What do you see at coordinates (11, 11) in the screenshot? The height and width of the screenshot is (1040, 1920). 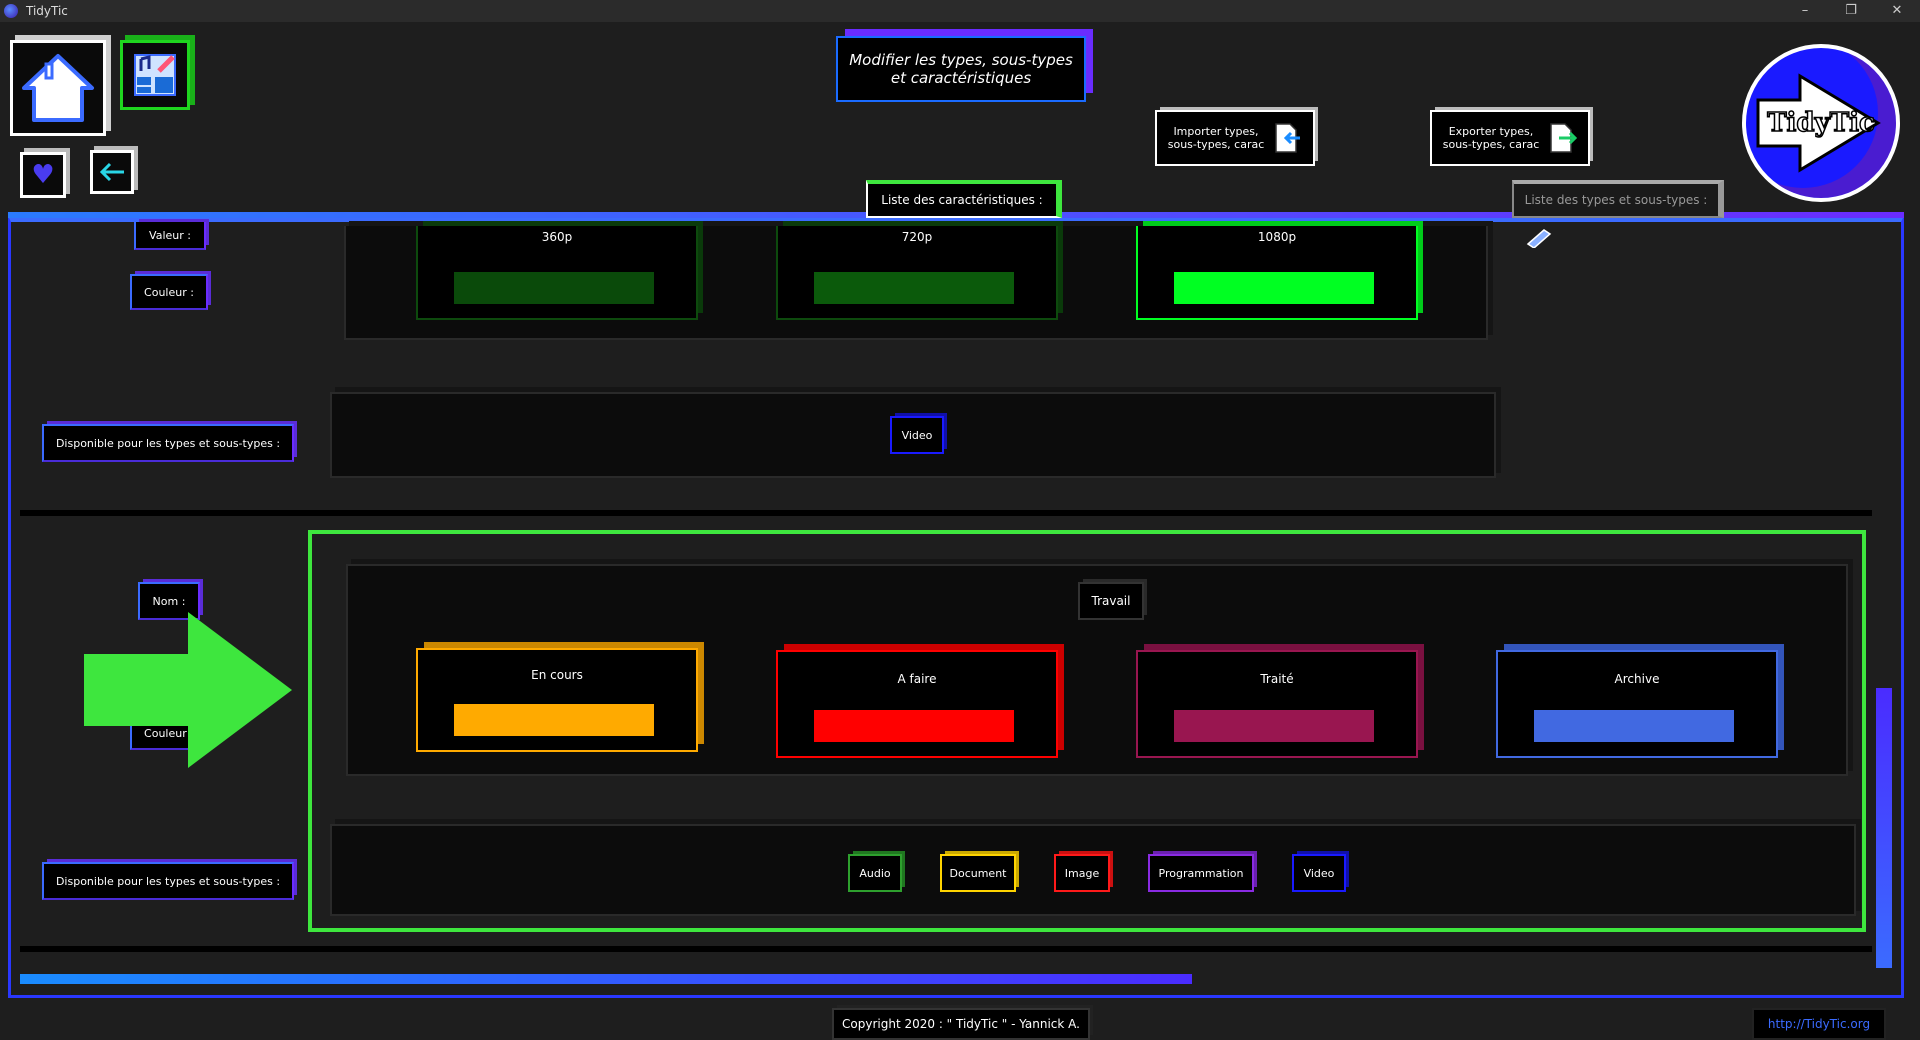 I see `app-icon` at bounding box center [11, 11].